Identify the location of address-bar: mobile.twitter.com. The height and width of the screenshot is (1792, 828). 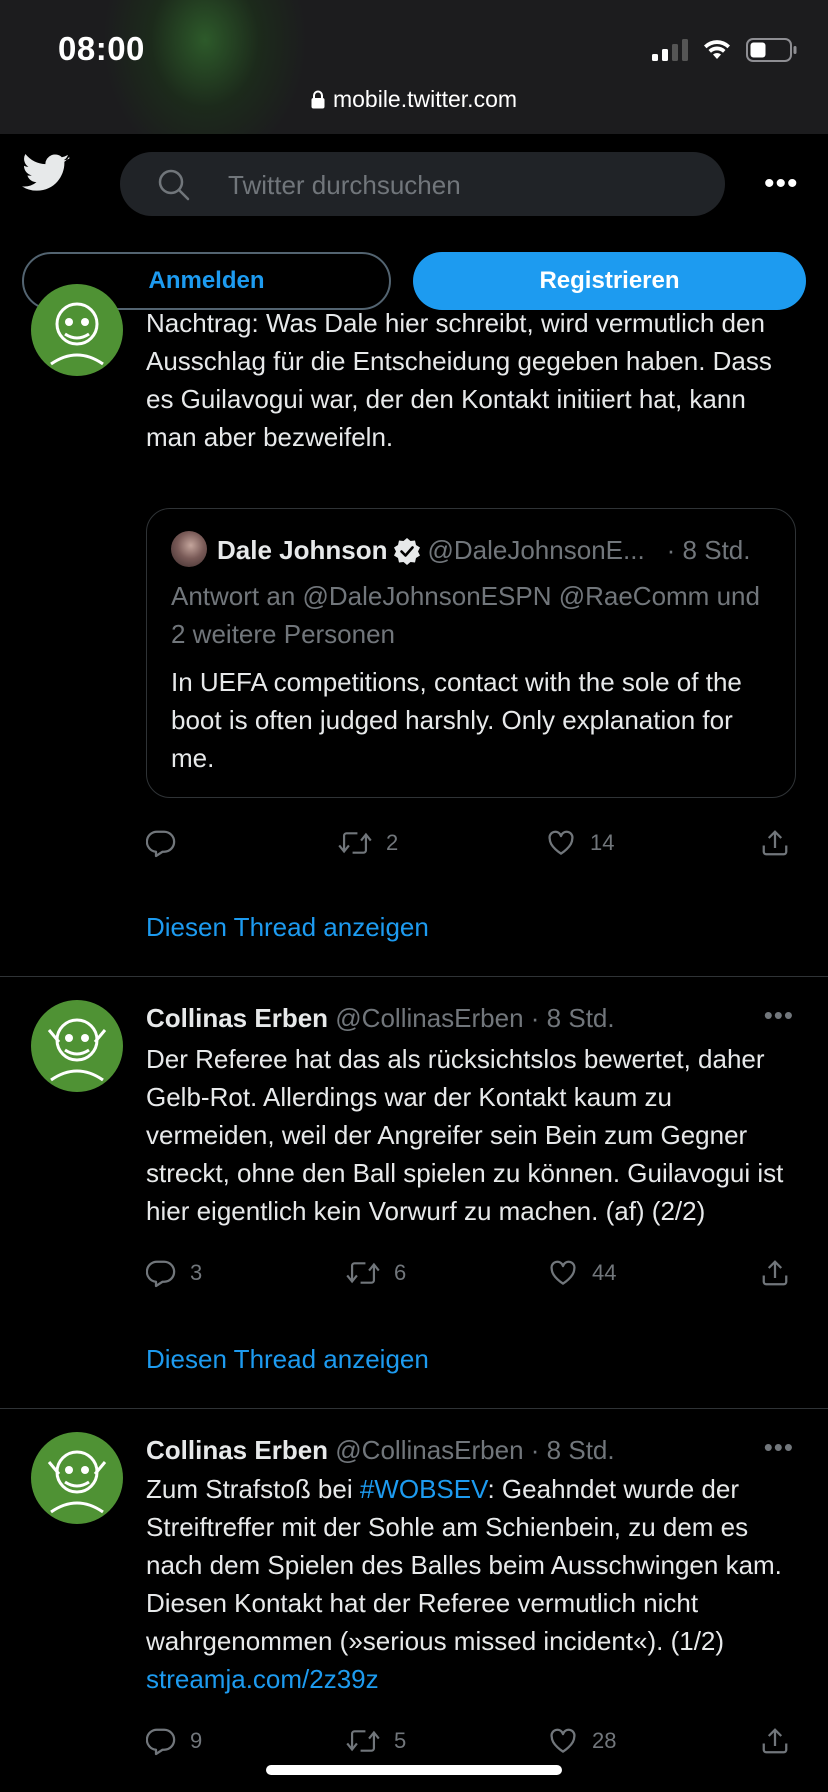
(414, 99).